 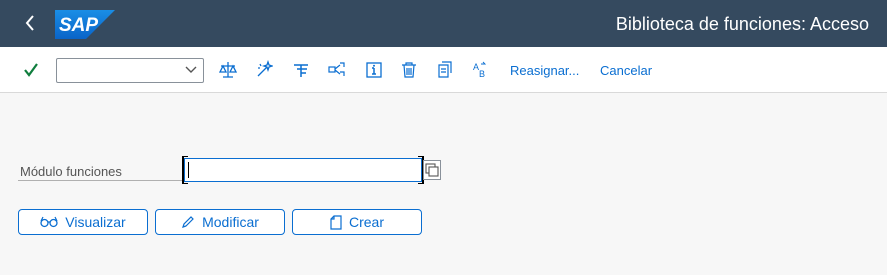 What do you see at coordinates (337, 70) in the screenshot?
I see `where-used-icon` at bounding box center [337, 70].